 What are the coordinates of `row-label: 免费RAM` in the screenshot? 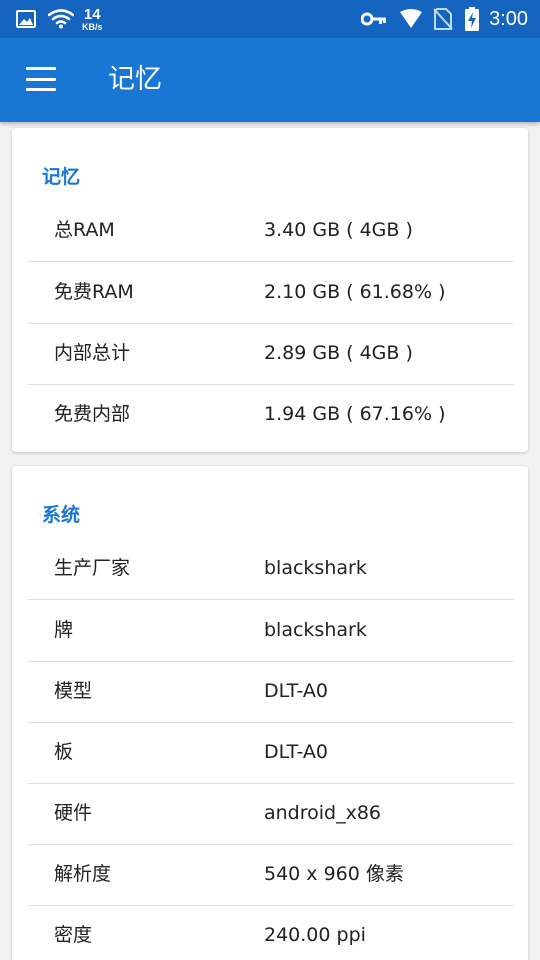 It's located at (94, 292).